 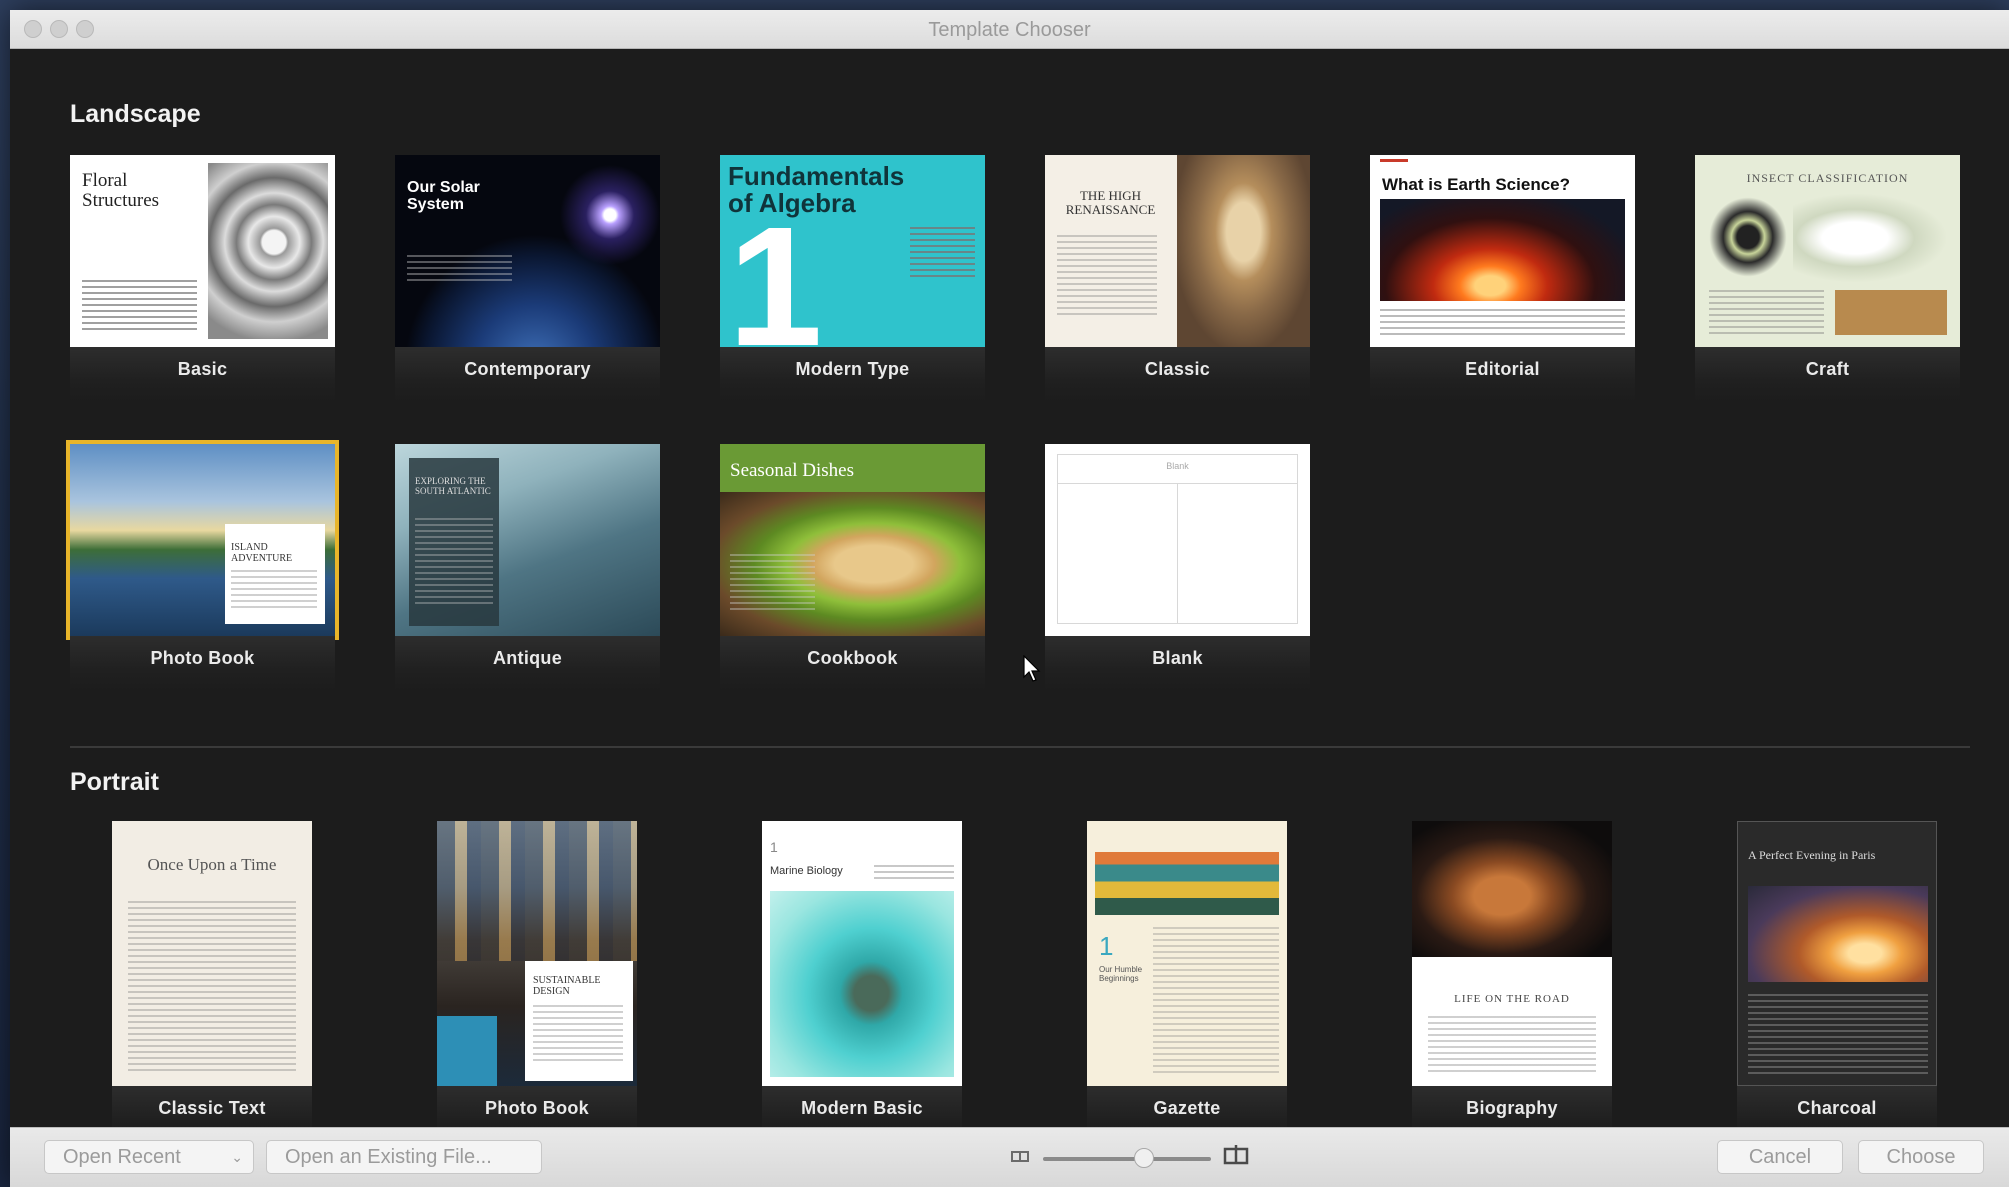 I want to click on template-label-bar: Cookbook, so click(x=852, y=664).